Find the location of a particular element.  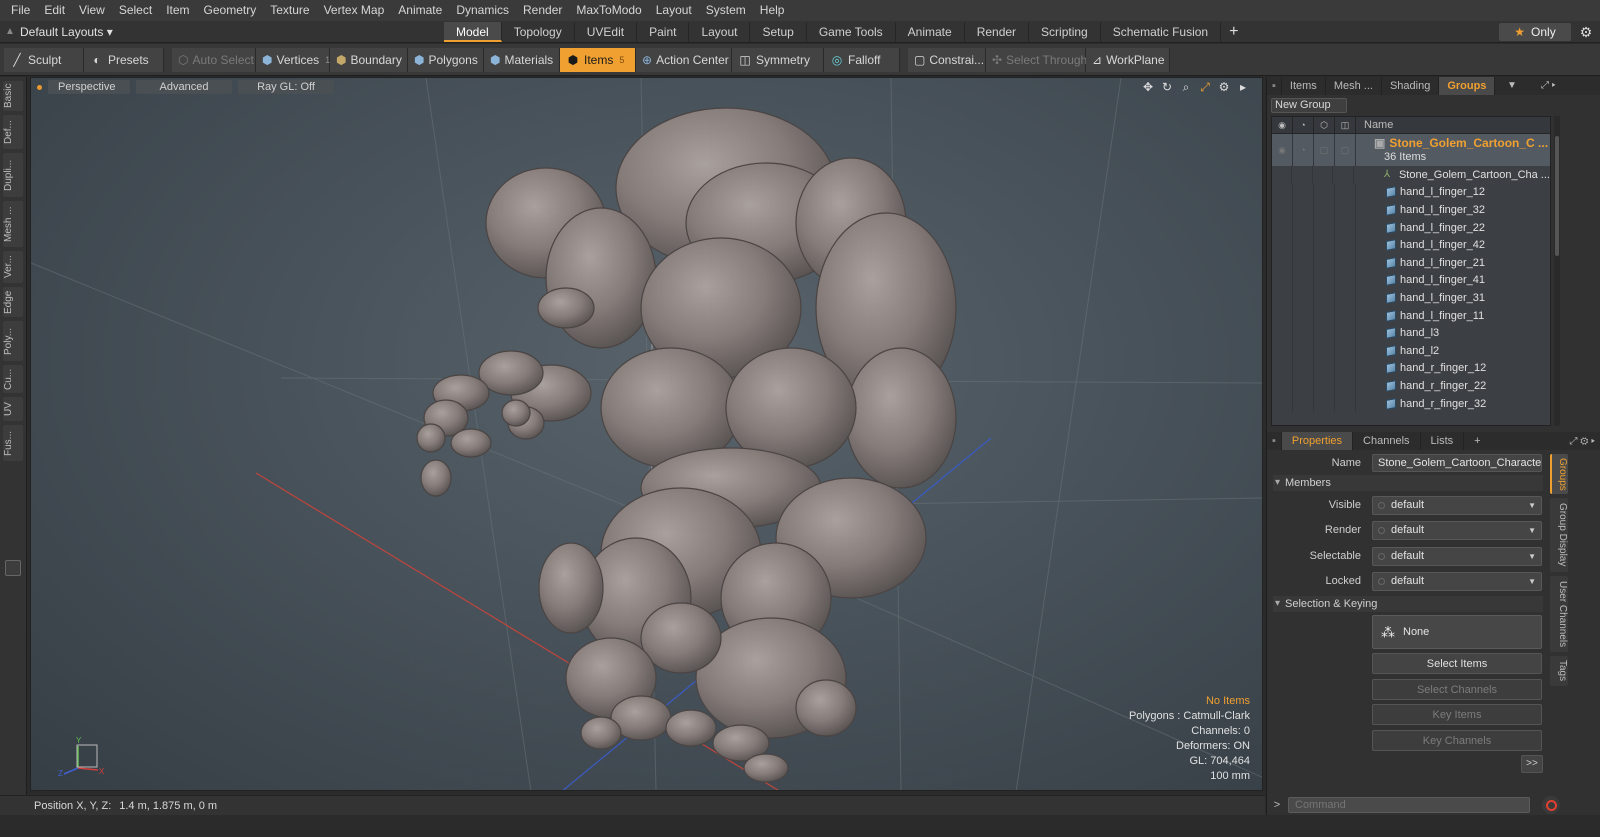

tab-paint: Paint is located at coordinates (663, 32).